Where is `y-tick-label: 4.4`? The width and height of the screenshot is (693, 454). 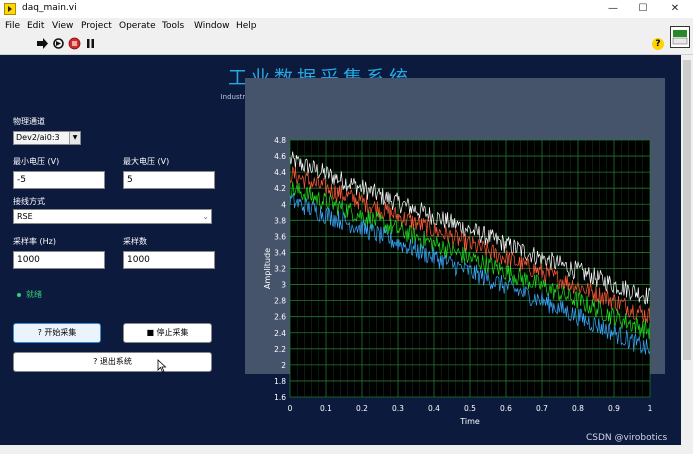
y-tick-label: 4.4 is located at coordinates (280, 172).